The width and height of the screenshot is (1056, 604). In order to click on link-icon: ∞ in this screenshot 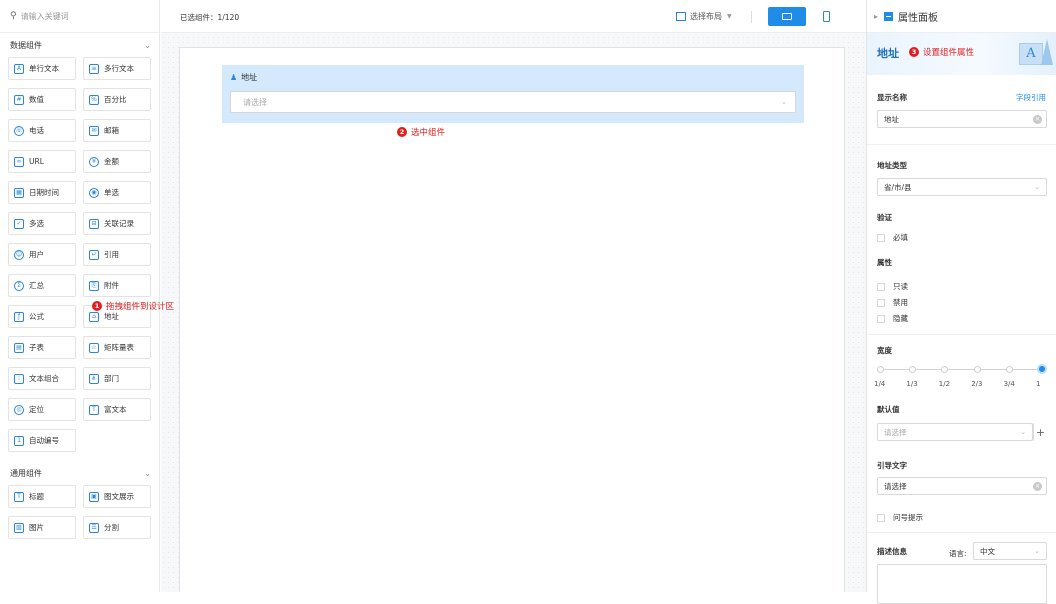, I will do `click(19, 161)`.